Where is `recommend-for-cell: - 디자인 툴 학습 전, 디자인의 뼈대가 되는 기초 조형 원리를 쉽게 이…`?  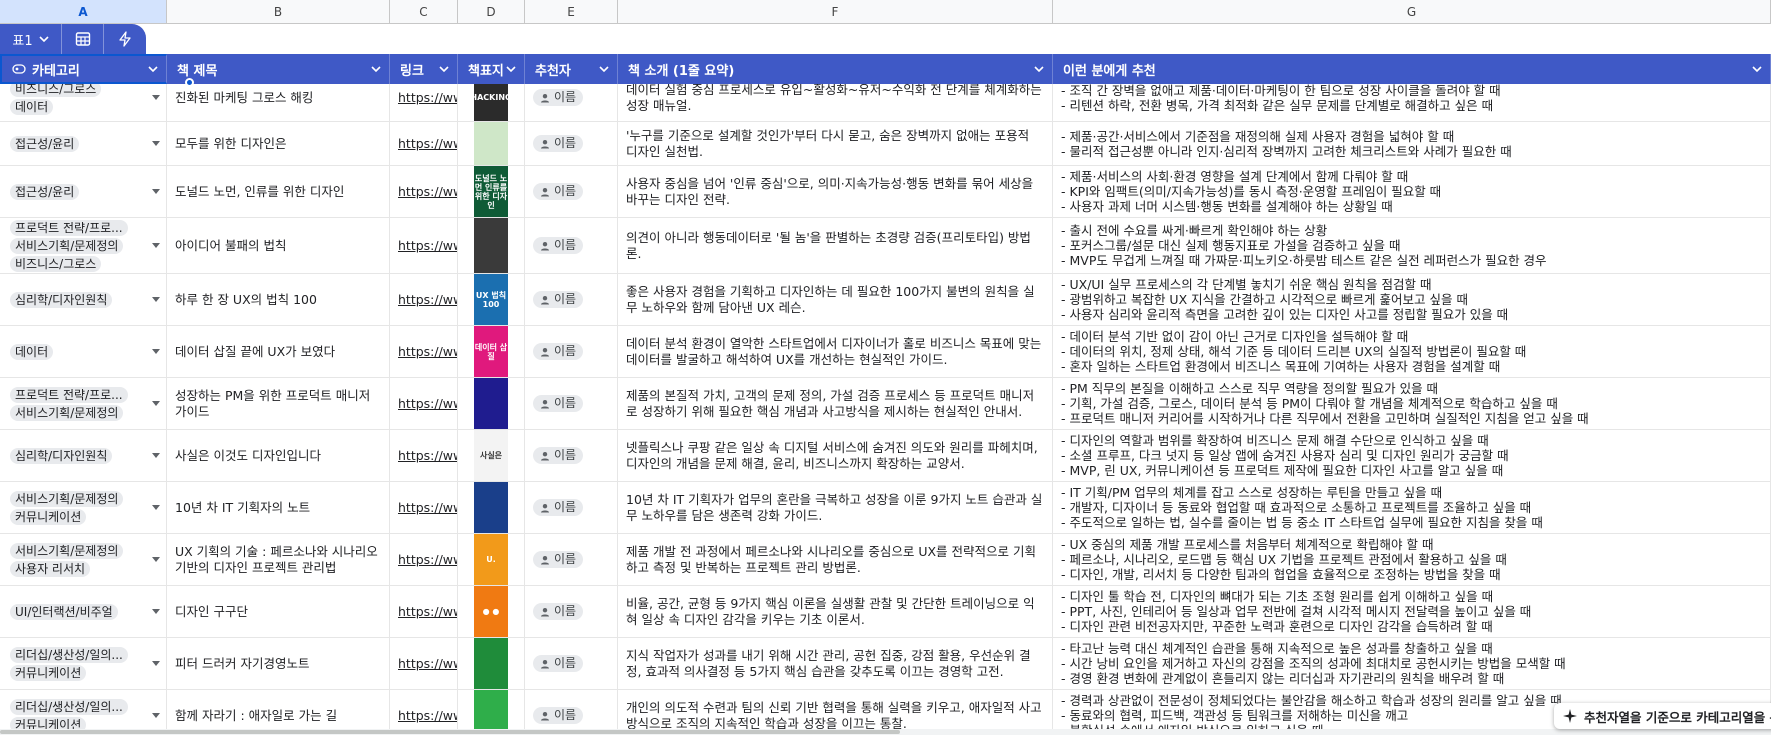 recommend-for-cell: - 디자인 툴 학습 전, 디자인의 뼈대가 되는 기초 조형 원리를 쉽게 이… is located at coordinates (1412, 611).